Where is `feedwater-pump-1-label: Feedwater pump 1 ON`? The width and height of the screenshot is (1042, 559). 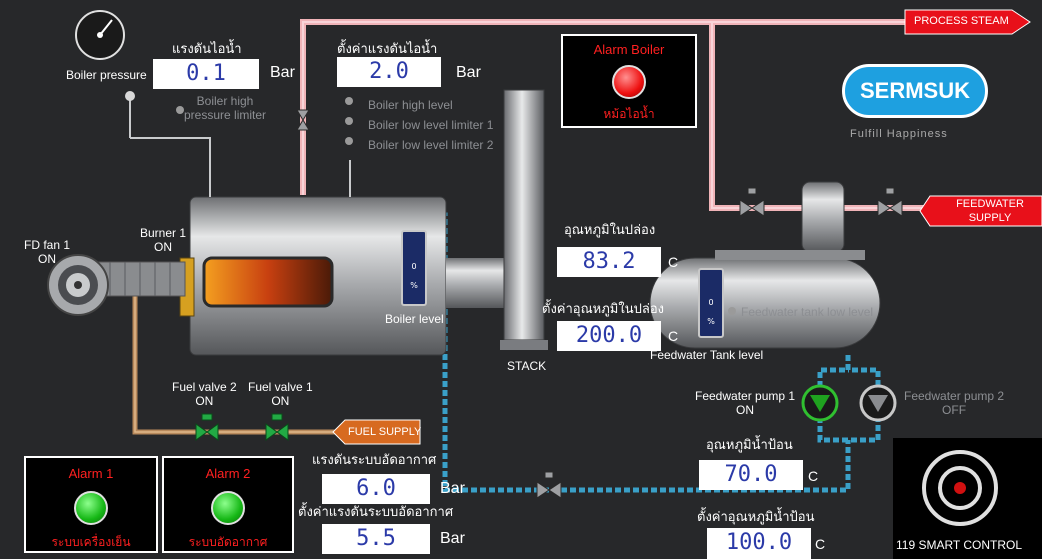
feedwater-pump-1-label: Feedwater pump 1 ON is located at coordinates (745, 403).